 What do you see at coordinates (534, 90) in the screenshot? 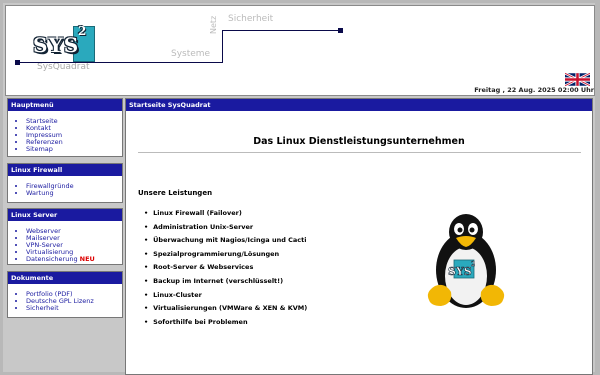
I see `date-display: Freitag , 22 Aug. 2025 02:00 Uhr` at bounding box center [534, 90].